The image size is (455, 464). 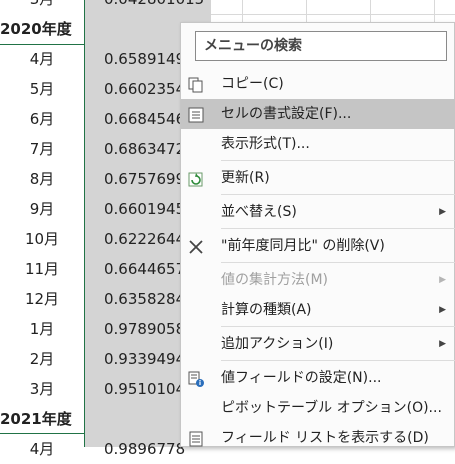 What do you see at coordinates (144, 299) in the screenshot?
I see `cell-value: 0.6358284` at bounding box center [144, 299].